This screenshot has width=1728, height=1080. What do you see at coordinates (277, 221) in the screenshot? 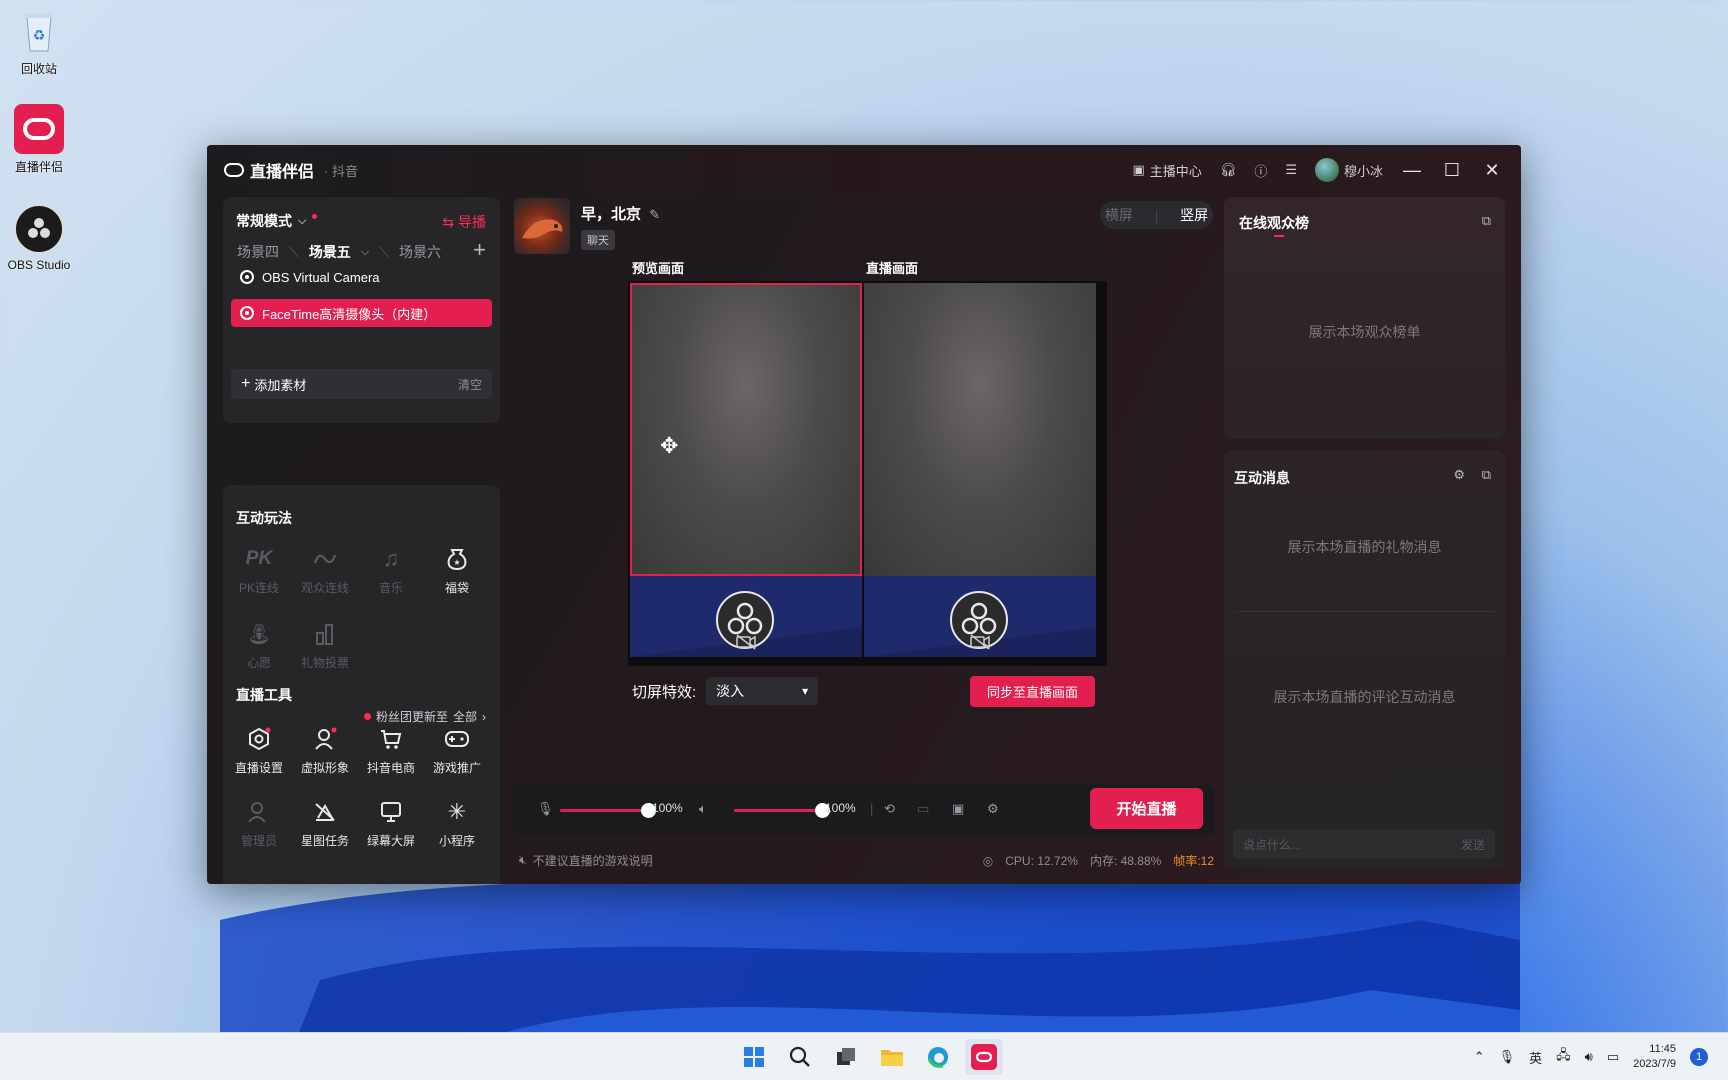
I see `mode-selector: 常规模式 ⌵` at bounding box center [277, 221].